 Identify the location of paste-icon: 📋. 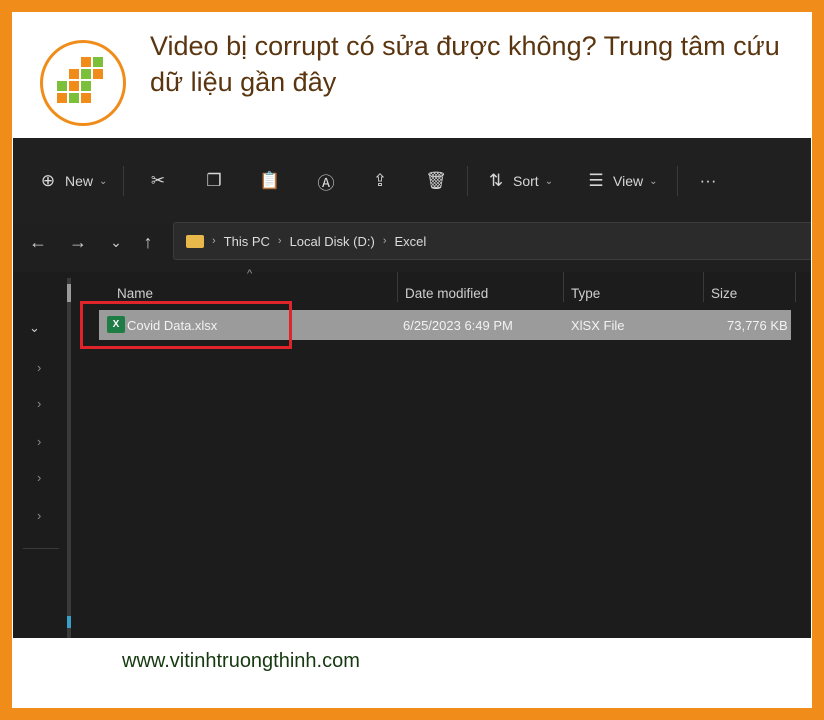
(270, 180).